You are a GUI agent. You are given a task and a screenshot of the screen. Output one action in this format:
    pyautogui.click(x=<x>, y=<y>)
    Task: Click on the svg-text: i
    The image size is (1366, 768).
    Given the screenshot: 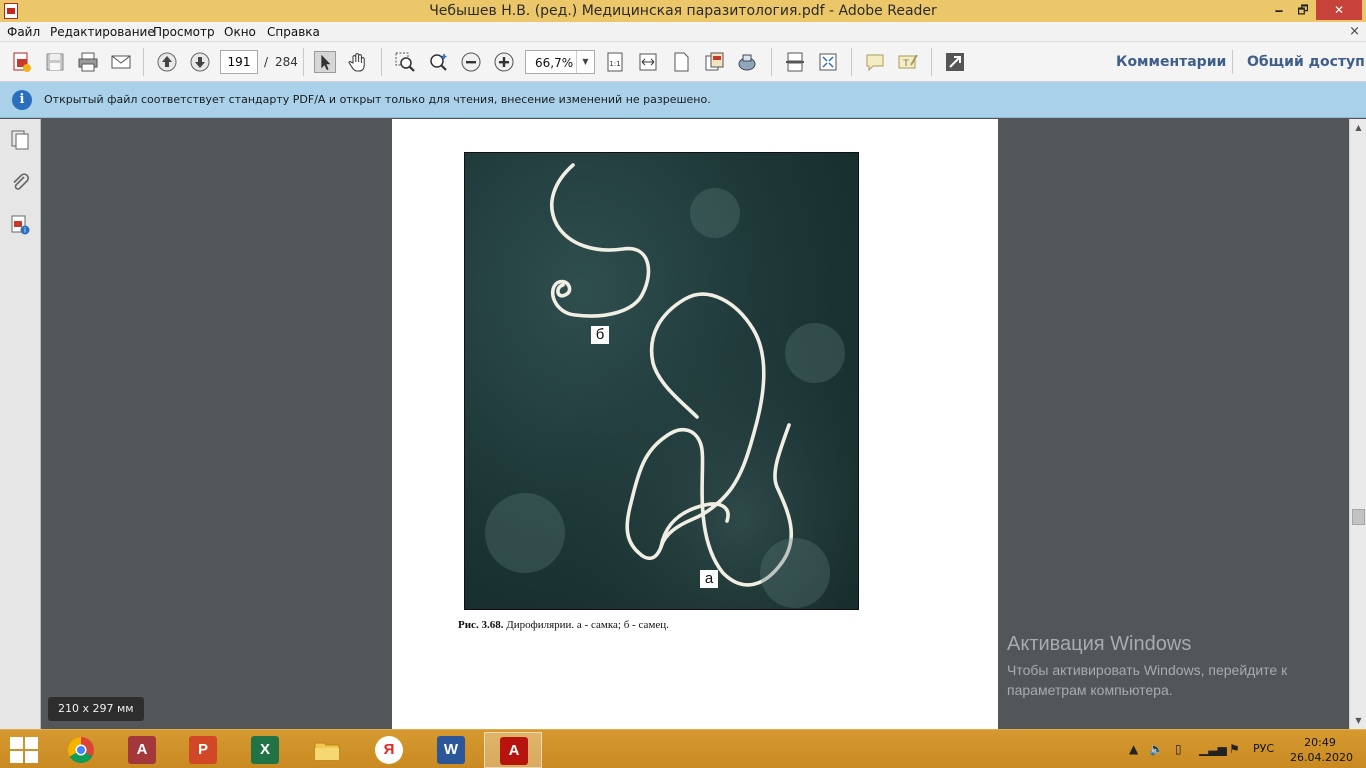 What is the action you would take?
    pyautogui.click(x=25, y=231)
    